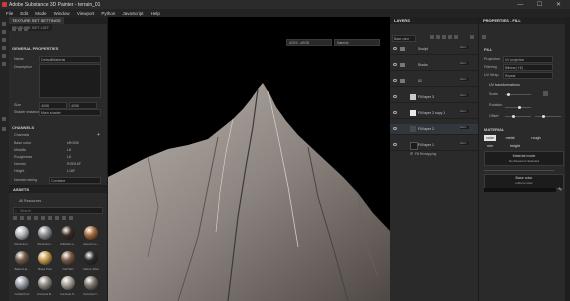  I want to click on filter-generators-icon, so click(57, 218).